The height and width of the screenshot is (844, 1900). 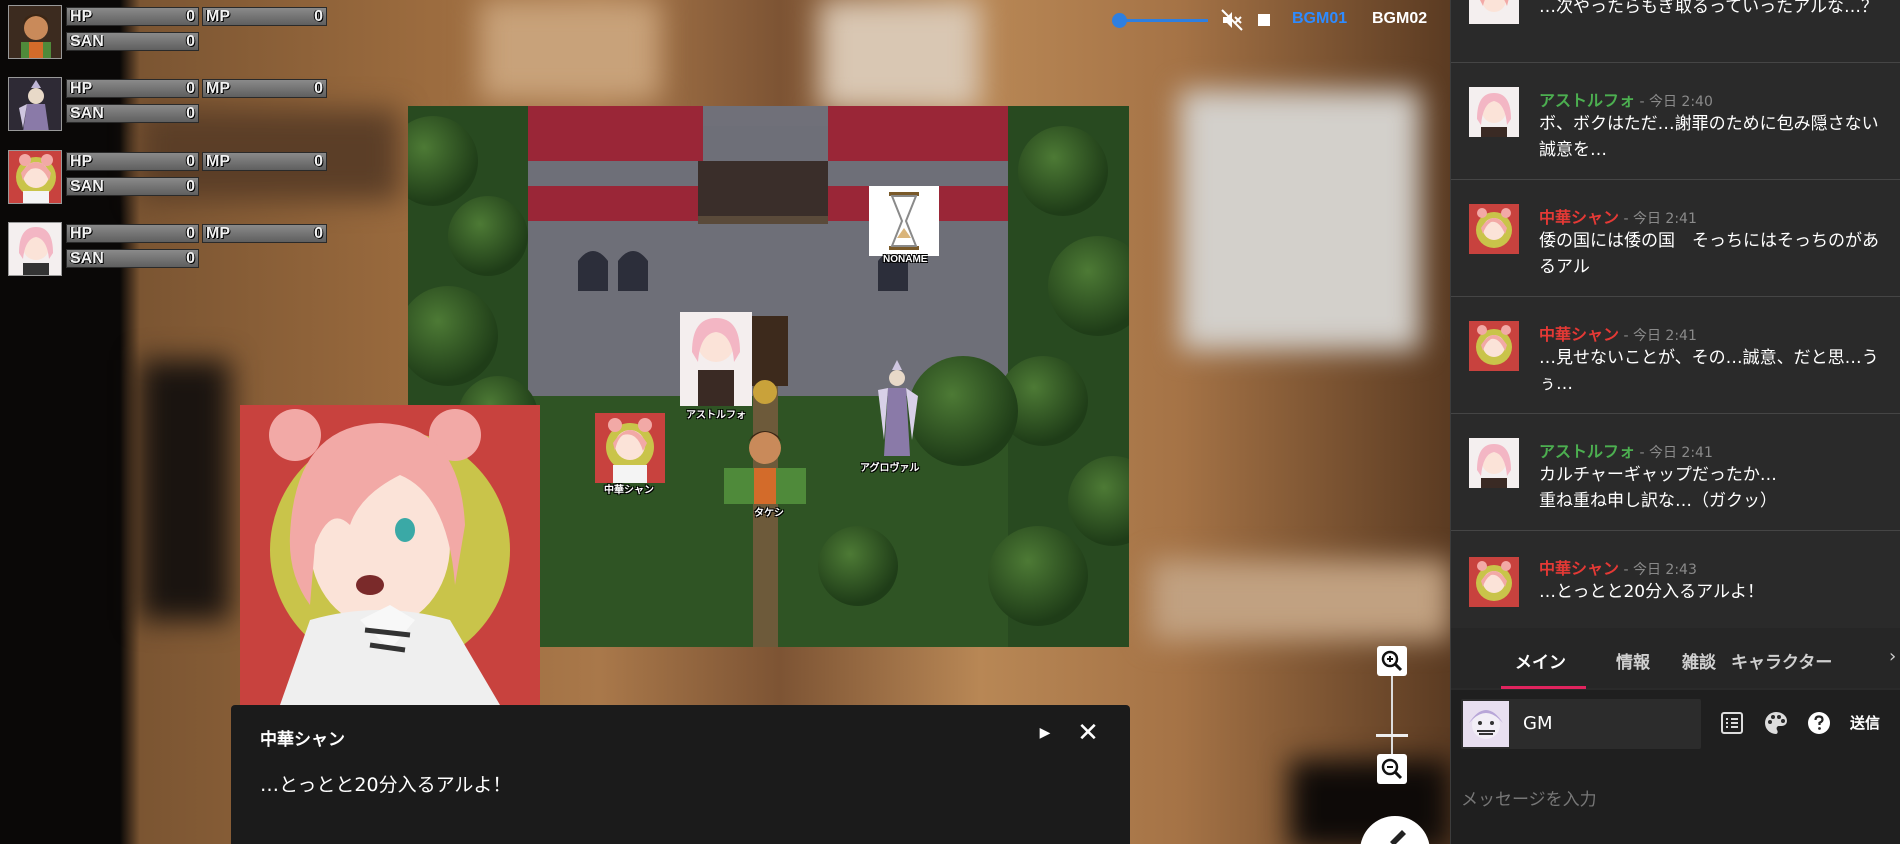 I want to click on stop-icon, so click(x=1264, y=20).